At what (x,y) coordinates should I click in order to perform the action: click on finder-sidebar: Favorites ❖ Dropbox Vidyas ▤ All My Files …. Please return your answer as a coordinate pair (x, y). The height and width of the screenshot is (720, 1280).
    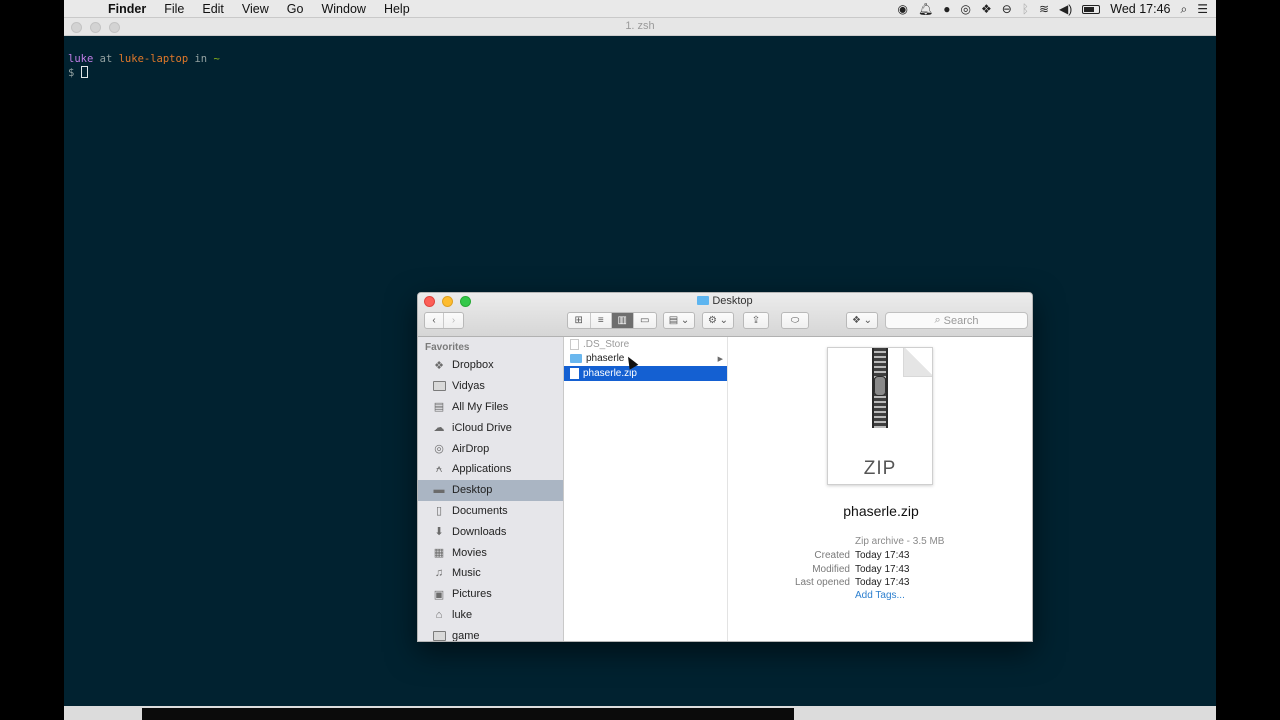
    Looking at the image, I should click on (491, 489).